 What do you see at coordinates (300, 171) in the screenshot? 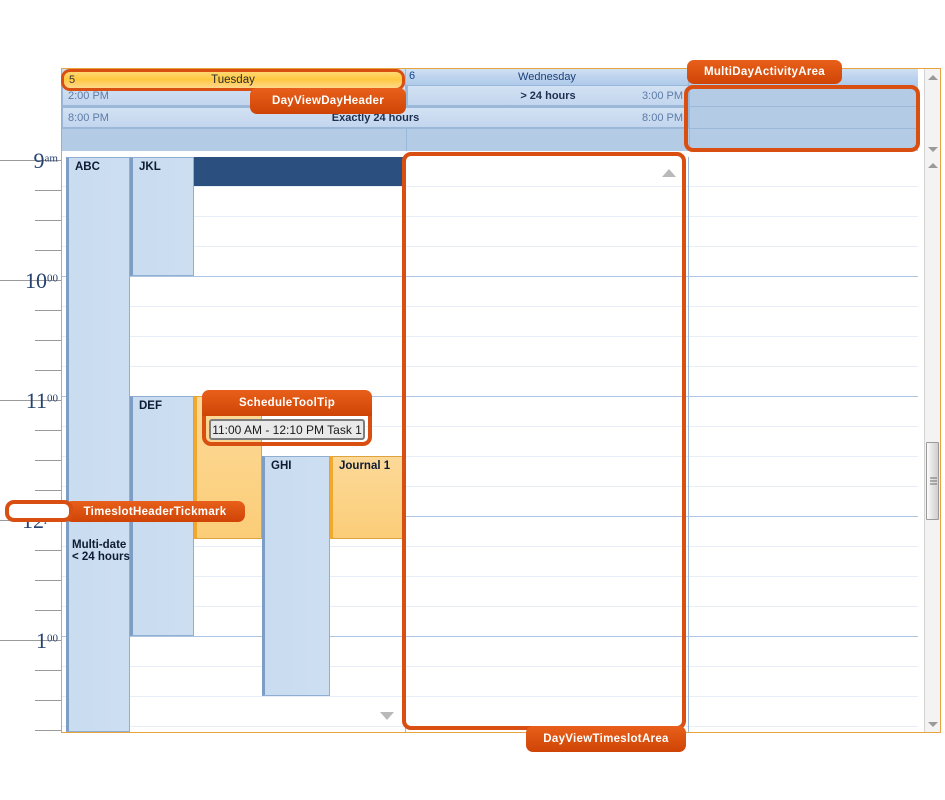
I see `selected-timeslot` at bounding box center [300, 171].